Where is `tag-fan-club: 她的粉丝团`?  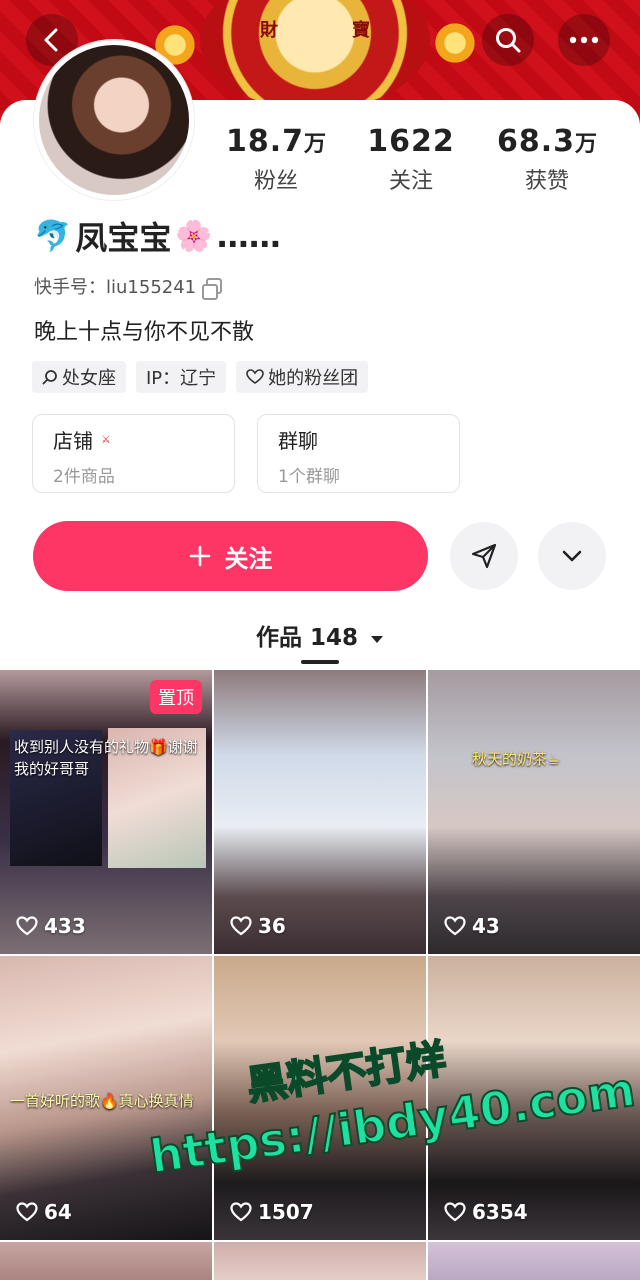
tag-fan-club: 她的粉丝团 is located at coordinates (302, 377).